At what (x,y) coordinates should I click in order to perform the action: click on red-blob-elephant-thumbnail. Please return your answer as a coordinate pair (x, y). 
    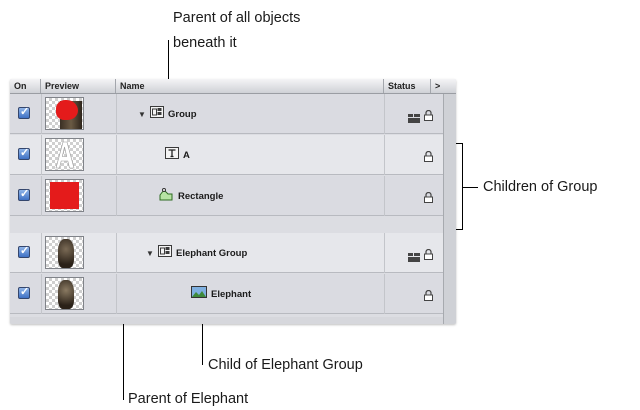
    Looking at the image, I should click on (64, 113).